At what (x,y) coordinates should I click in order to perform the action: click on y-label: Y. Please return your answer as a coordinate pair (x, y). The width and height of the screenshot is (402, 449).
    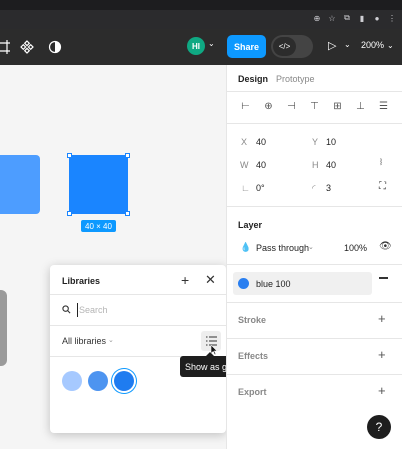
    Looking at the image, I should click on (315, 142).